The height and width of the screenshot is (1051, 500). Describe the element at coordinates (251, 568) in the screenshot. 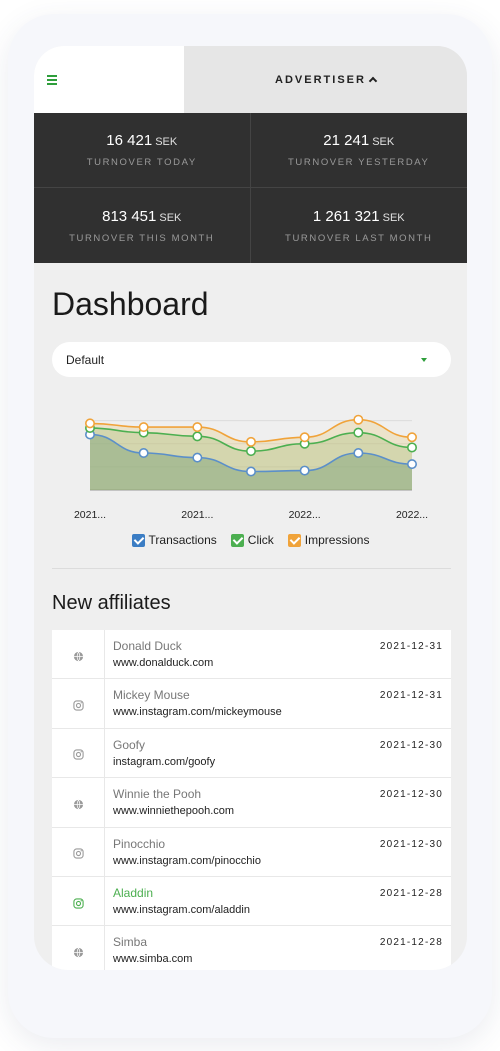

I see `divider` at that location.